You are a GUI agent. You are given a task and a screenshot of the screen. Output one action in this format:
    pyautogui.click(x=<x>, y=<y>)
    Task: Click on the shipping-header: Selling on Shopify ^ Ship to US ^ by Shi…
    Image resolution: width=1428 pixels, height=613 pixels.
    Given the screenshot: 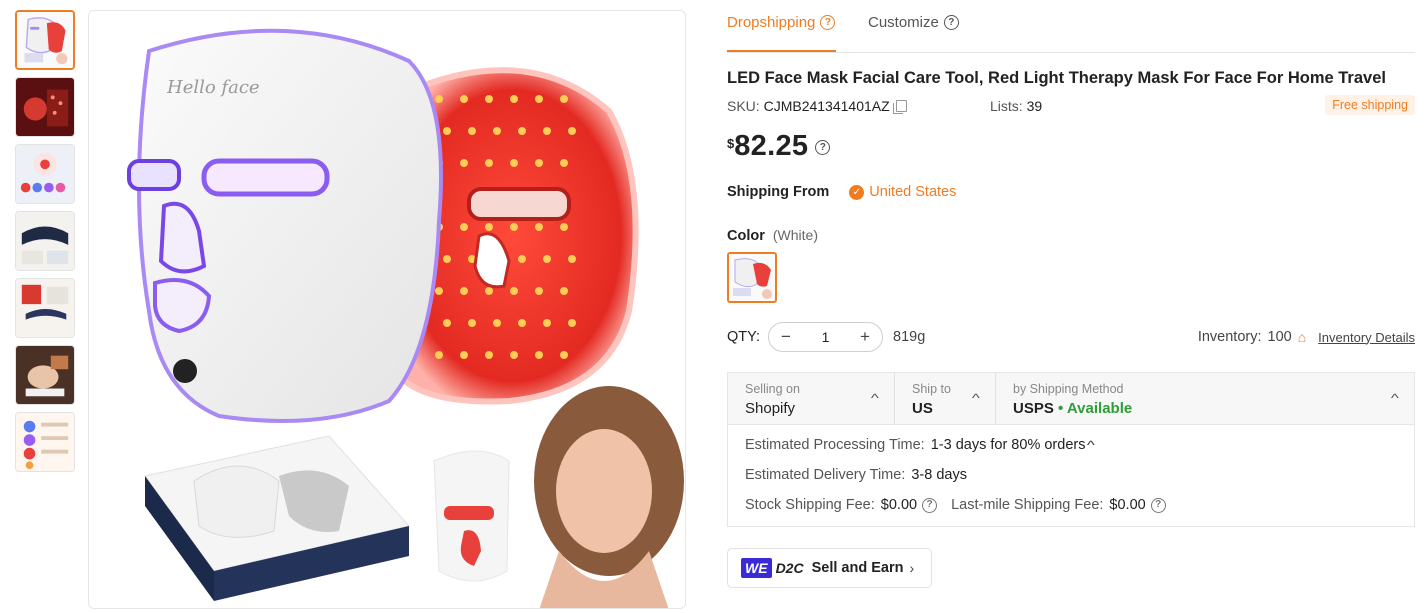 What is the action you would take?
    pyautogui.click(x=1071, y=399)
    